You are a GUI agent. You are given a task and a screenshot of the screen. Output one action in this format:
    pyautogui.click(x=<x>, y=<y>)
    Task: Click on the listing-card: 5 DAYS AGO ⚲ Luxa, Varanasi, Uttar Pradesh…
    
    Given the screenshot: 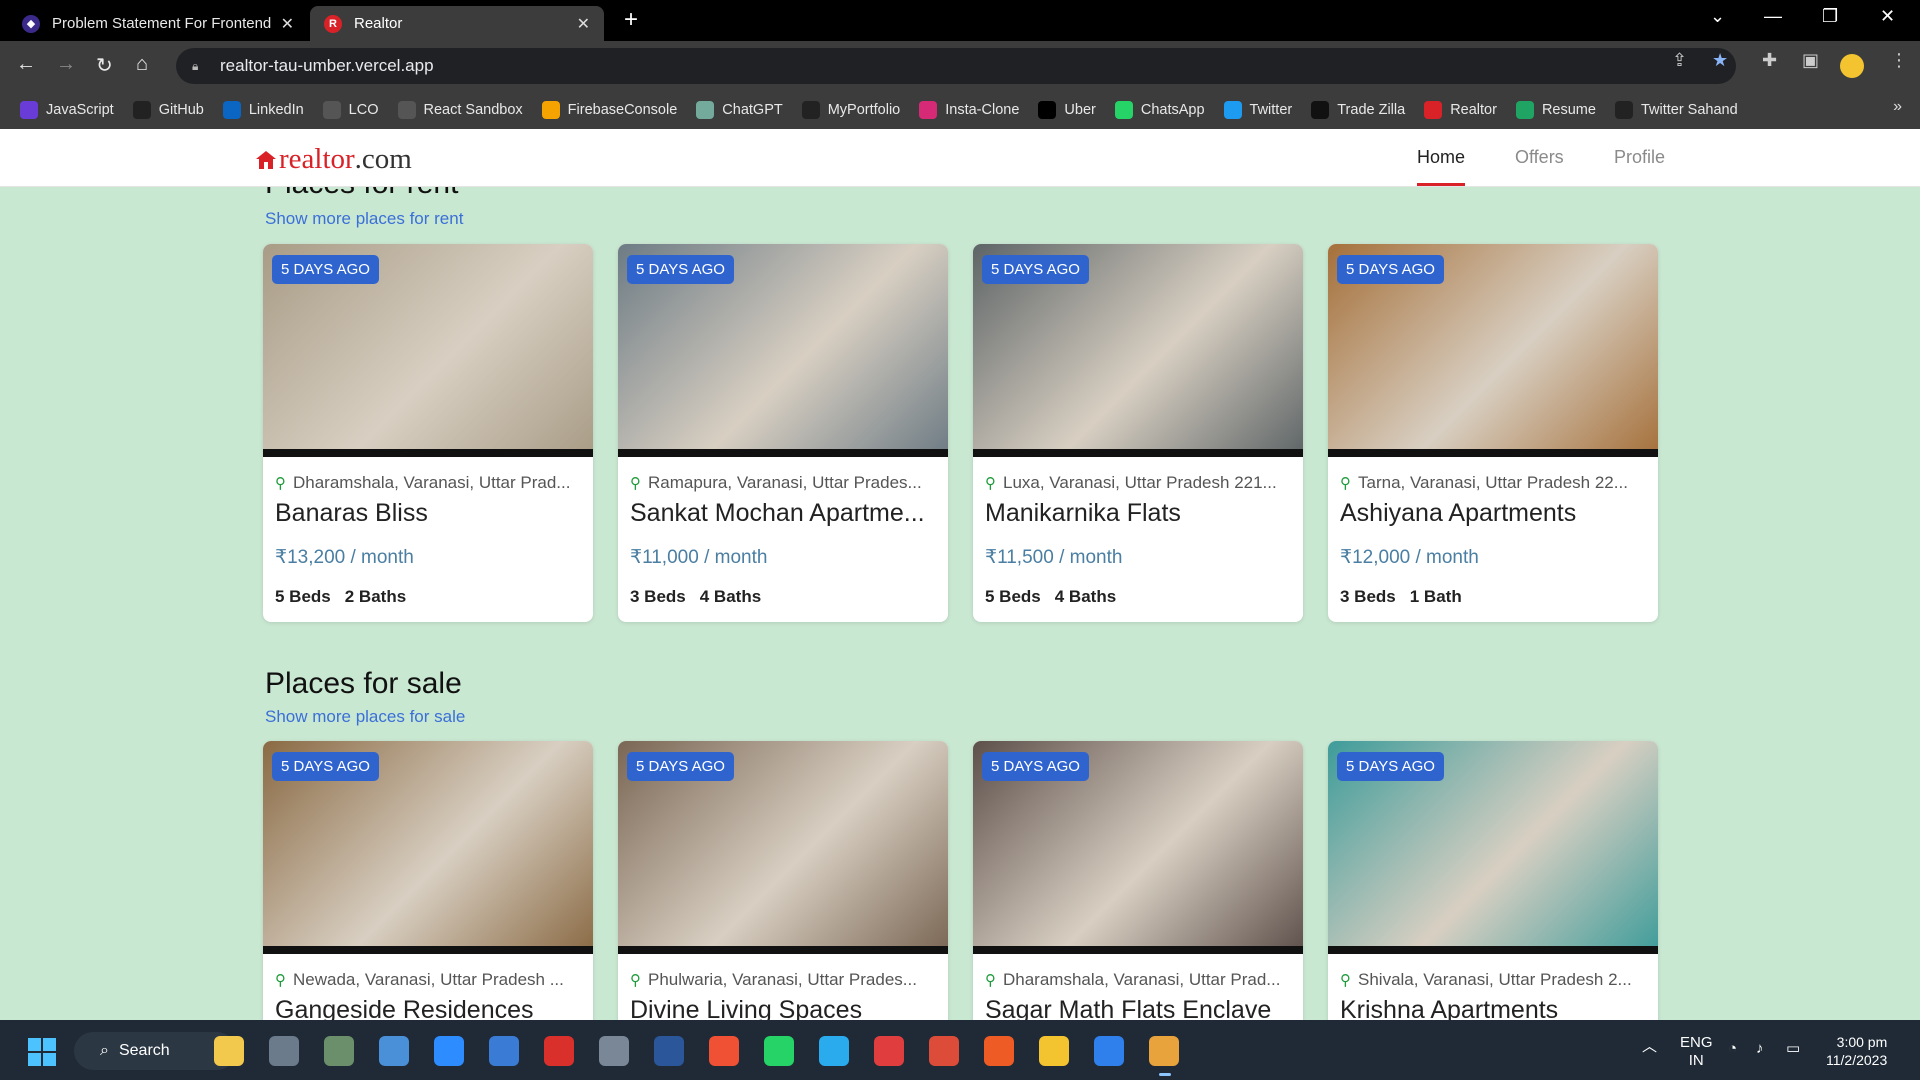 What is the action you would take?
    pyautogui.click(x=1138, y=433)
    